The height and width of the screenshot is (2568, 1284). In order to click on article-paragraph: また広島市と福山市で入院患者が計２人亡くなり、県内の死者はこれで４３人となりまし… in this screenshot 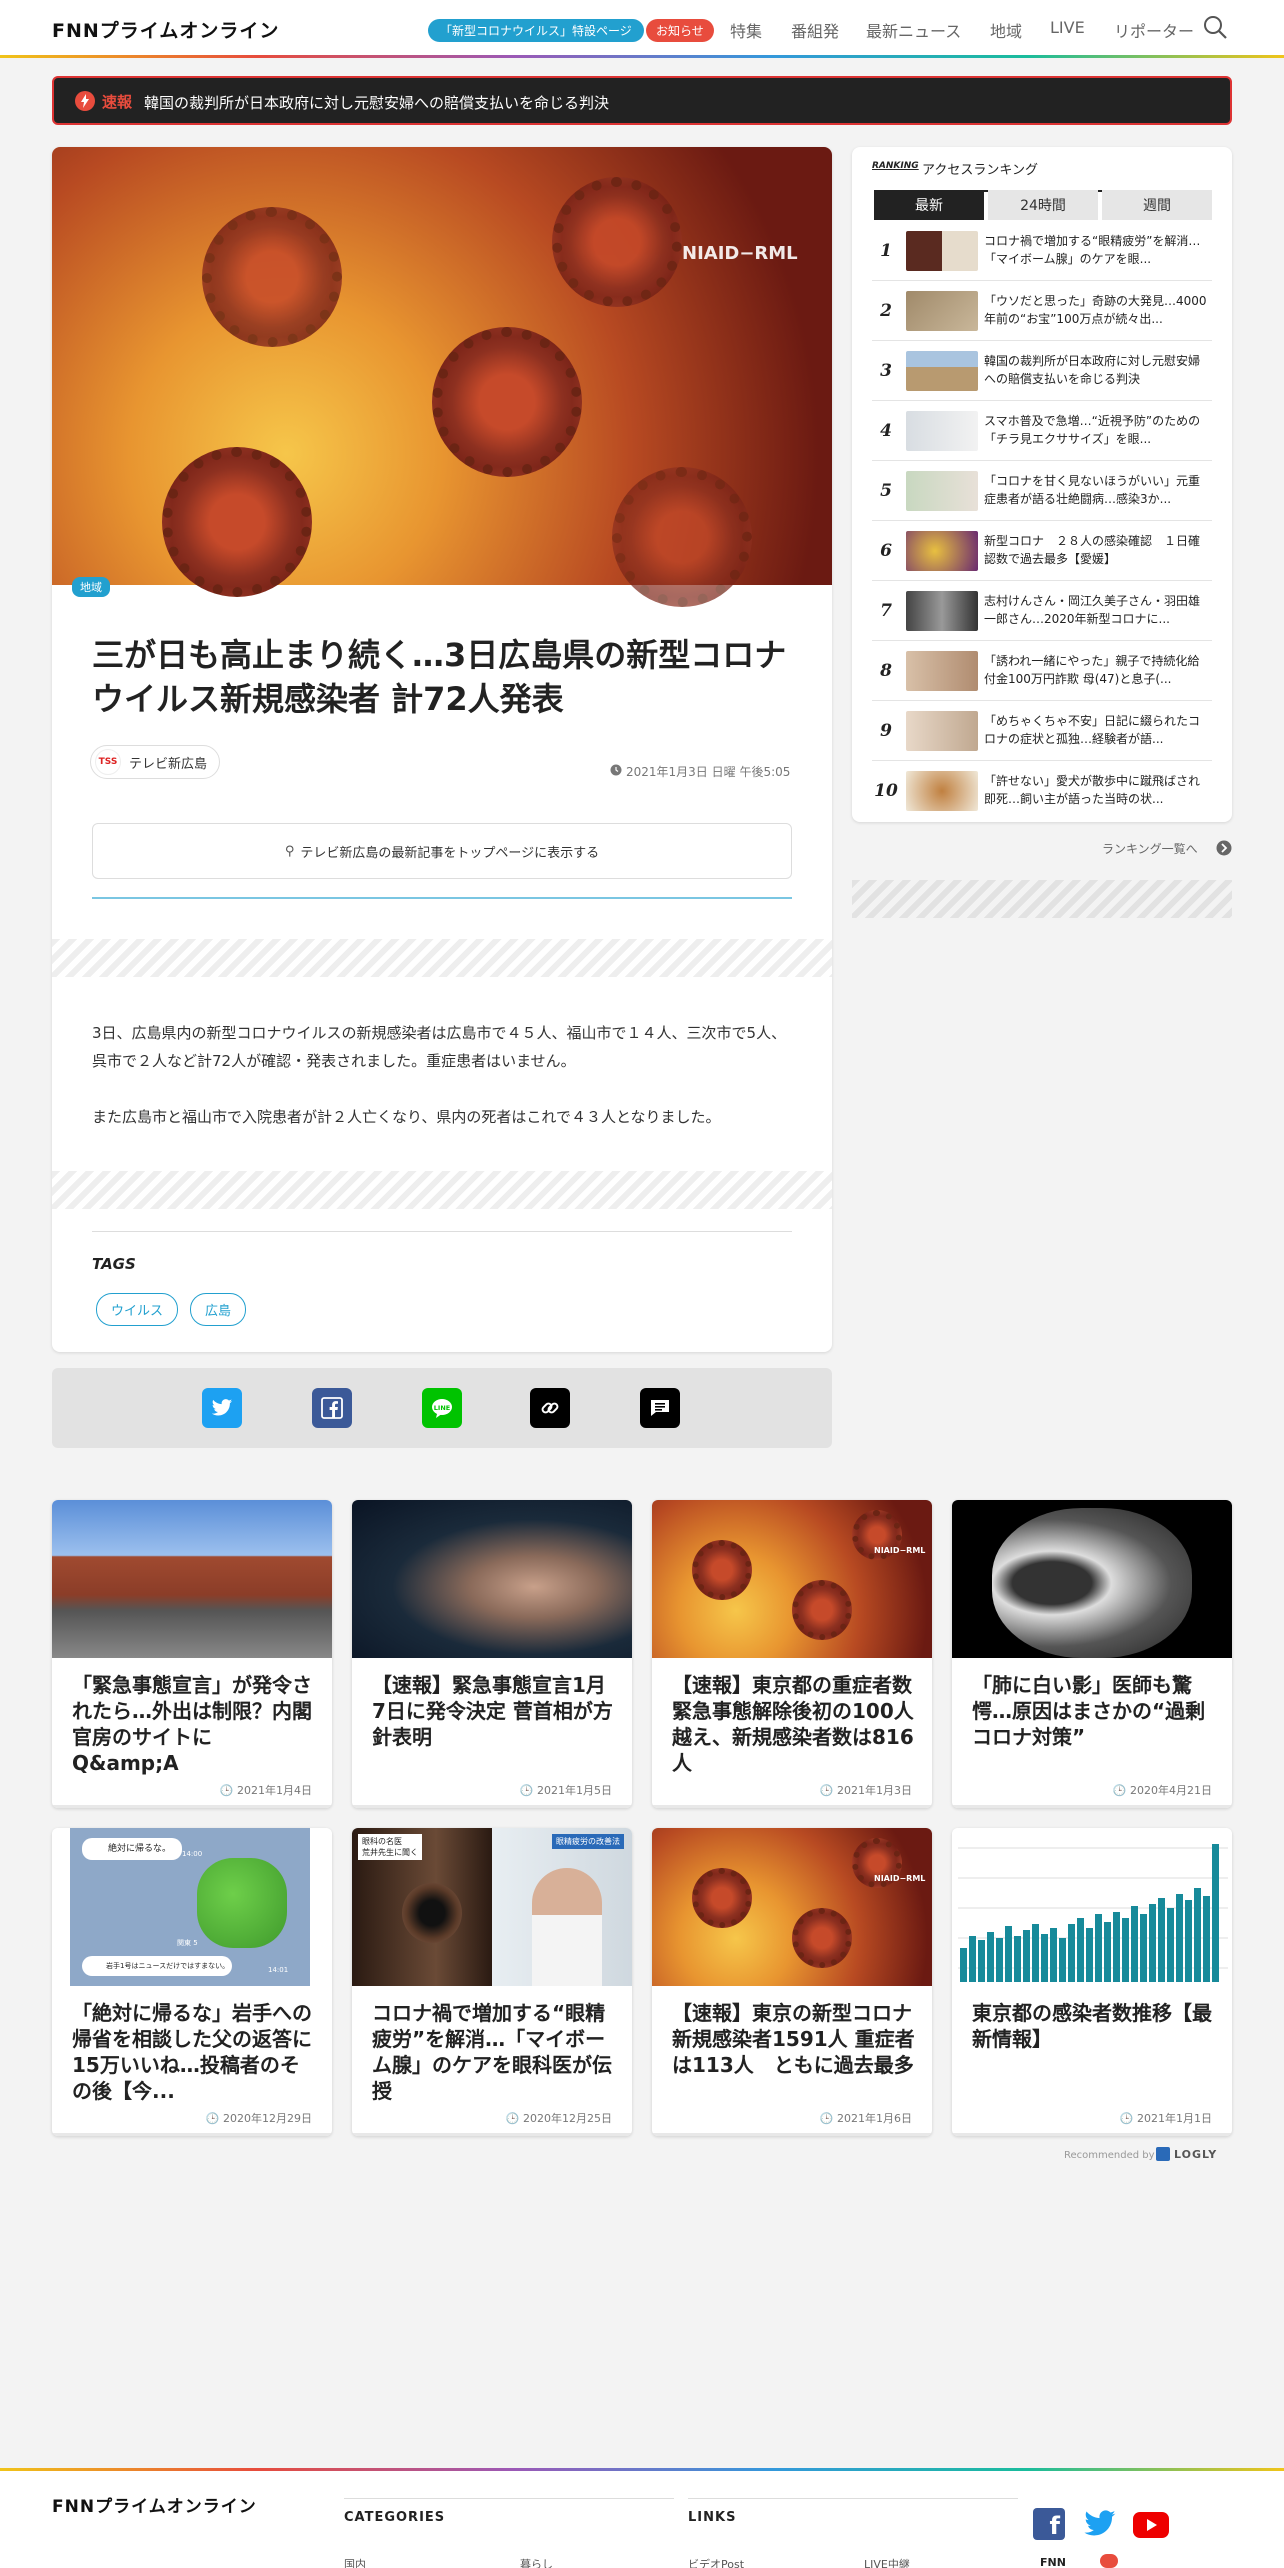, I will do `click(406, 1117)`.